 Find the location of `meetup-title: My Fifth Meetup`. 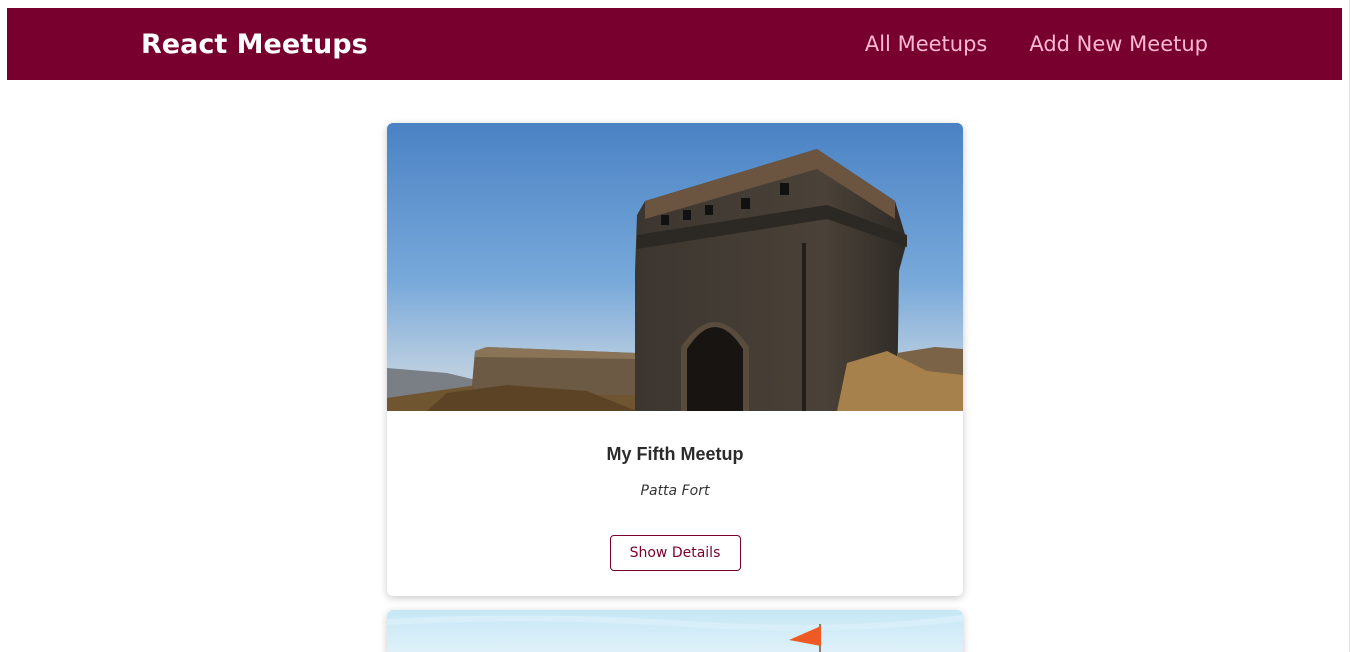

meetup-title: My Fifth Meetup is located at coordinates (675, 454).